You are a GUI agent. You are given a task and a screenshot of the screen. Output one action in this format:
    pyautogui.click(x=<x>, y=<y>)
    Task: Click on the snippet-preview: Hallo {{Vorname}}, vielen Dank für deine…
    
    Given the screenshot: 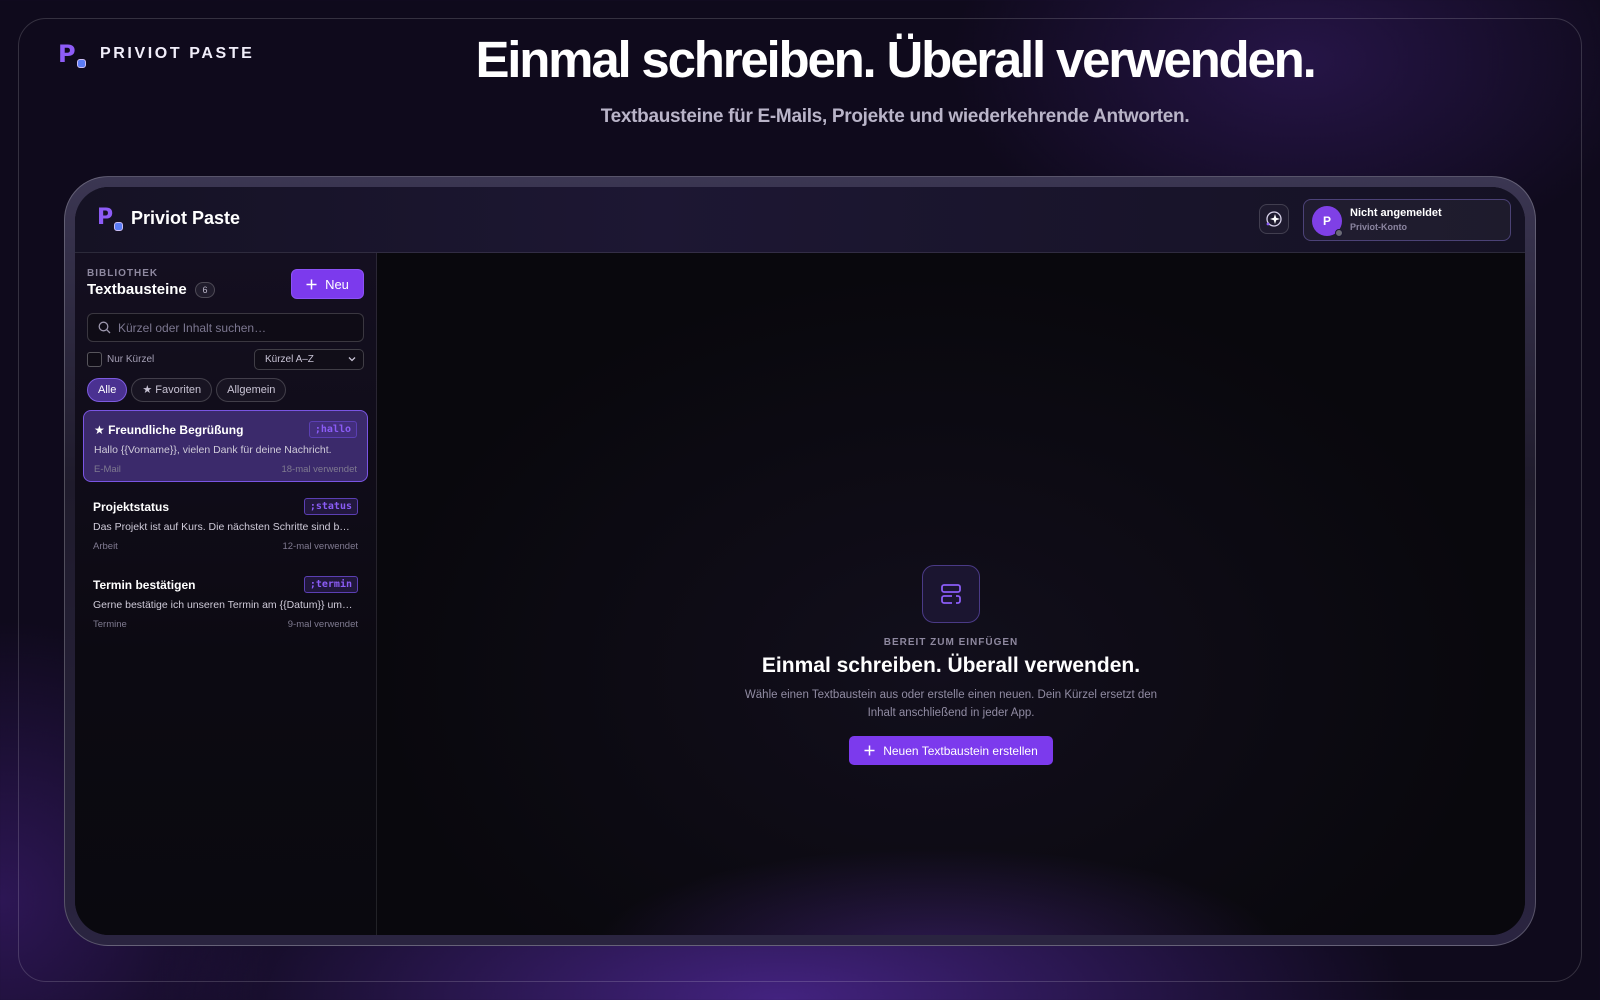 What is the action you would take?
    pyautogui.click(x=213, y=450)
    